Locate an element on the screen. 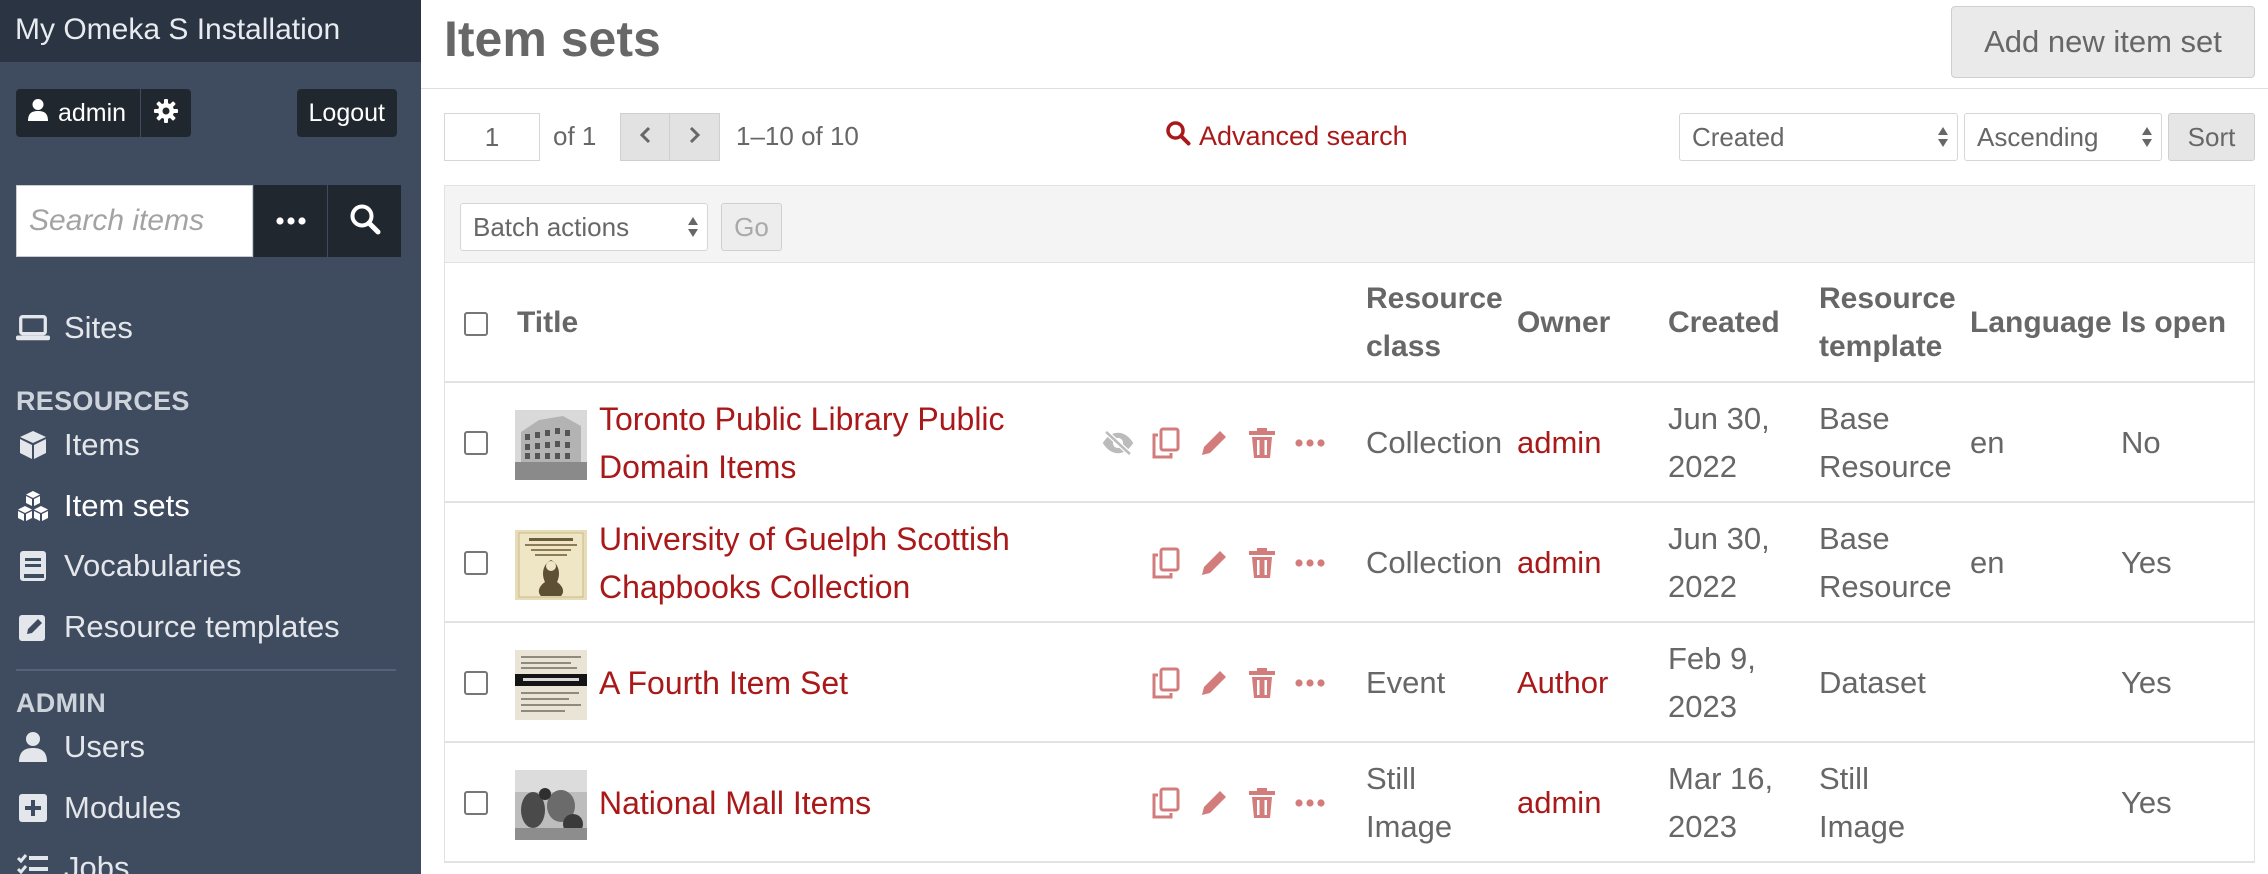 The width and height of the screenshot is (2268, 874). sidebar-item-label: Sites is located at coordinates (98, 327).